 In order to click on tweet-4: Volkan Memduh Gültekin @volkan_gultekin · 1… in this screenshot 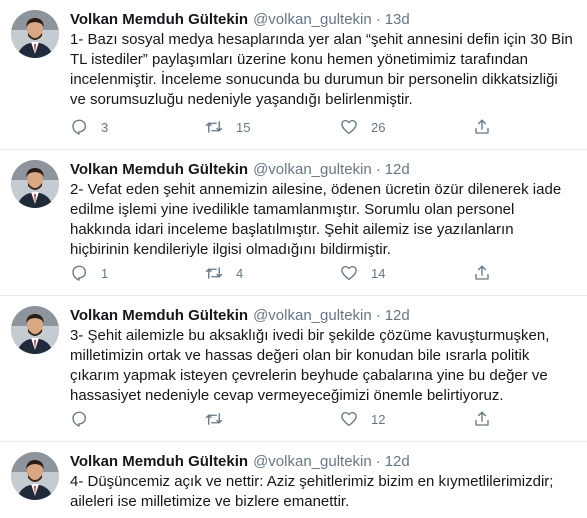, I will do `click(293, 480)`.